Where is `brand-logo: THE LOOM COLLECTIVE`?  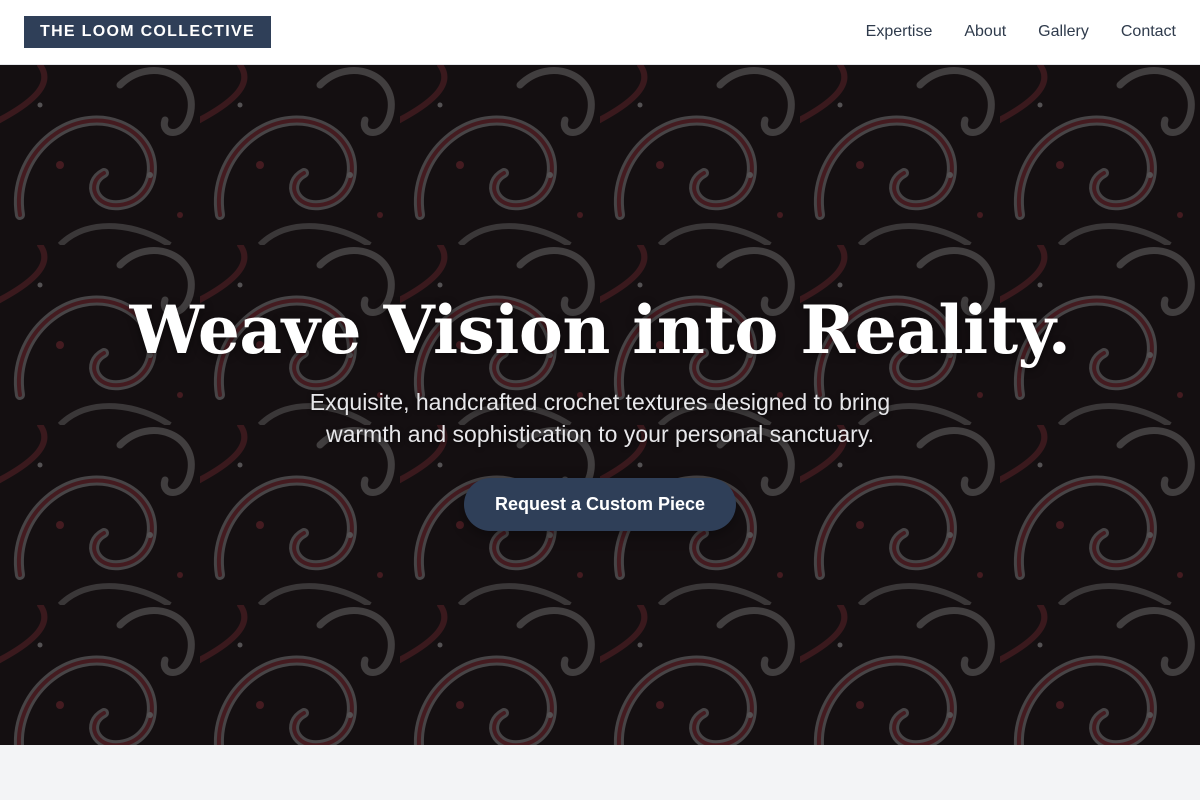
brand-logo: THE LOOM COLLECTIVE is located at coordinates (147, 32).